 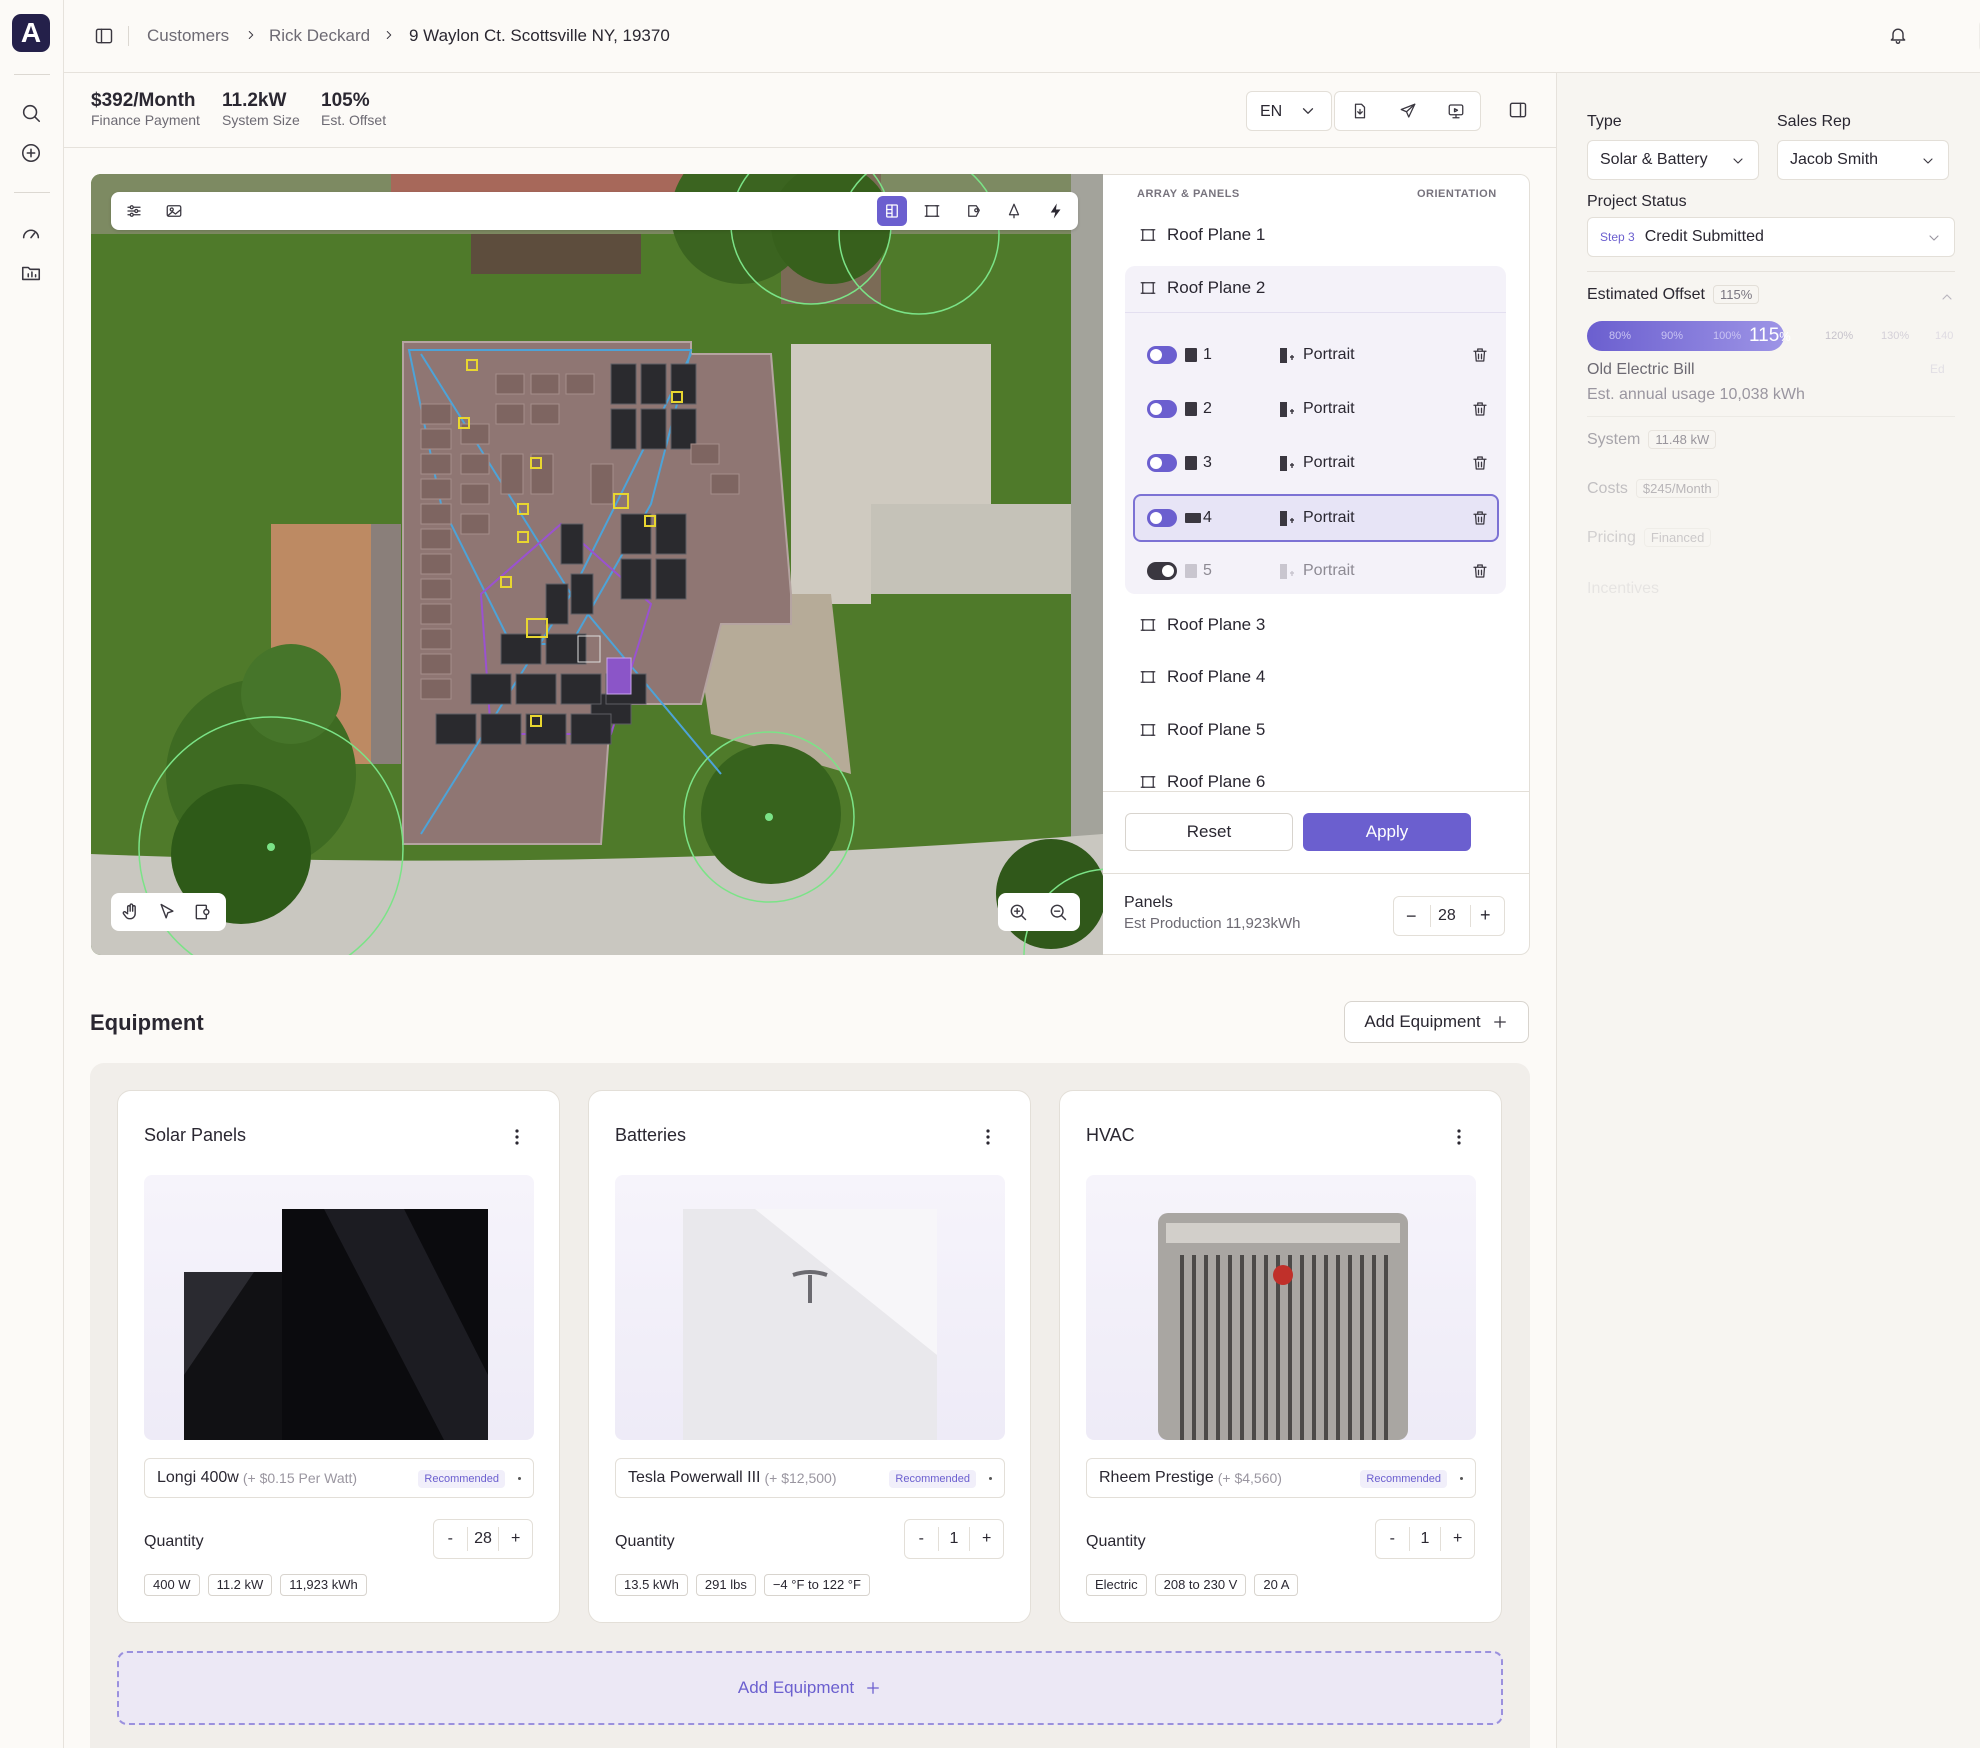 What do you see at coordinates (131, 912) in the screenshot?
I see `hand-pan-icon` at bounding box center [131, 912].